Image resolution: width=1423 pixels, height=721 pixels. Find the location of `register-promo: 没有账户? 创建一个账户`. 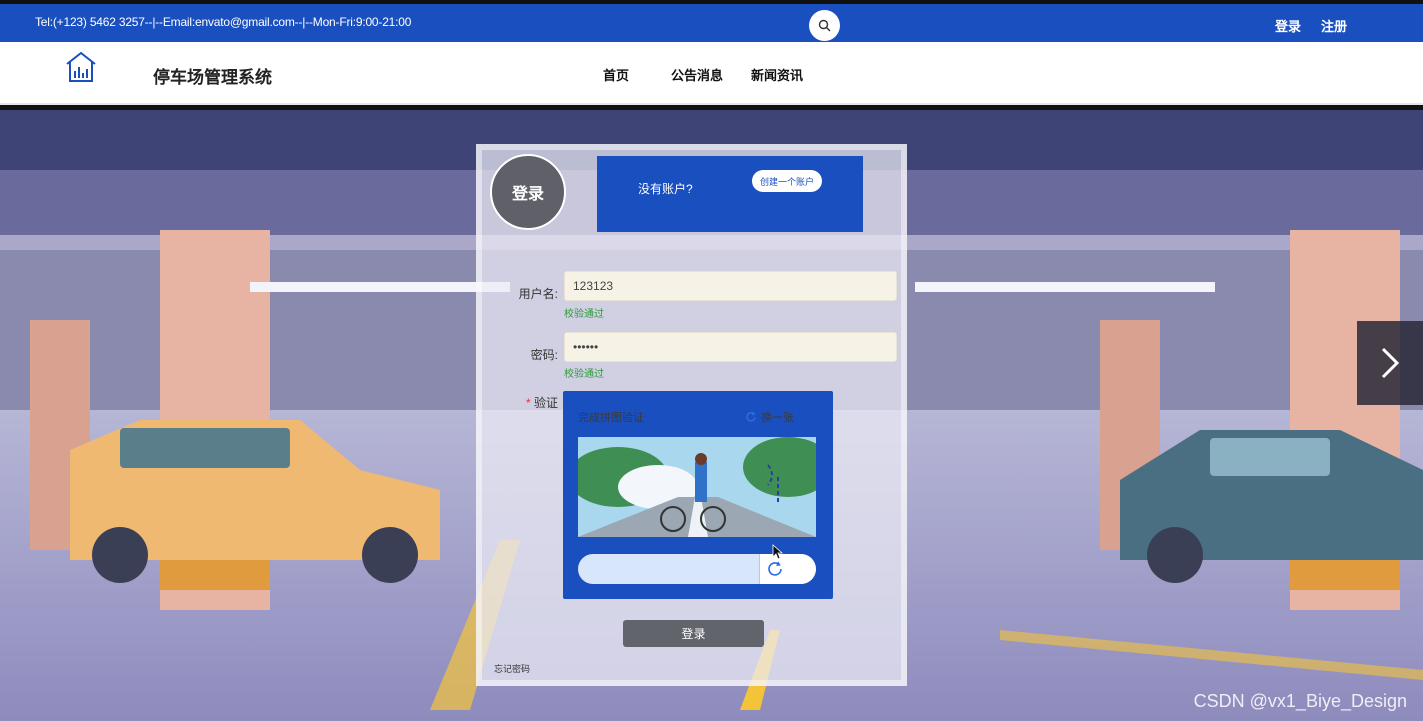

register-promo: 没有账户? 创建一个账户 is located at coordinates (730, 194).